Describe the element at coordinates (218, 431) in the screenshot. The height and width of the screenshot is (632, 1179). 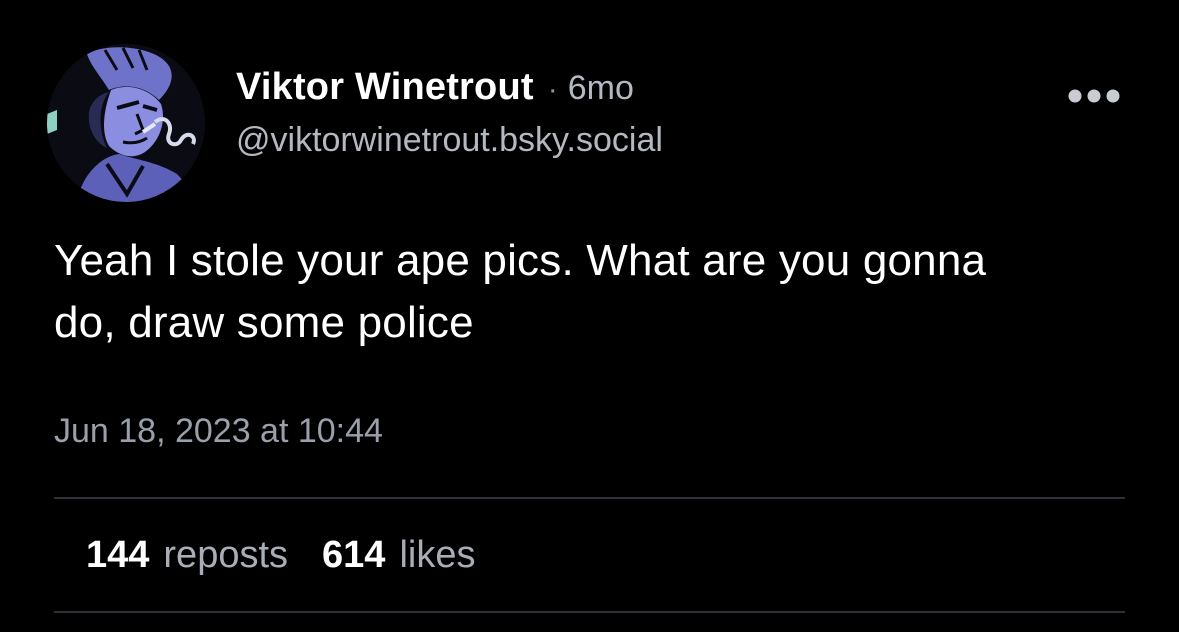
I see `post-timestamp: Jun 18, 2023 at 10:44` at that location.